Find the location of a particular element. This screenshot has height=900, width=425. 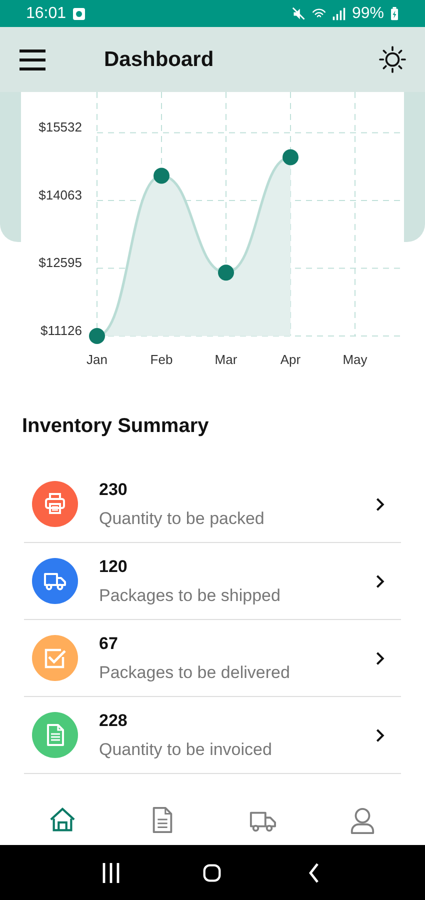

home-button-icon is located at coordinates (212, 872).